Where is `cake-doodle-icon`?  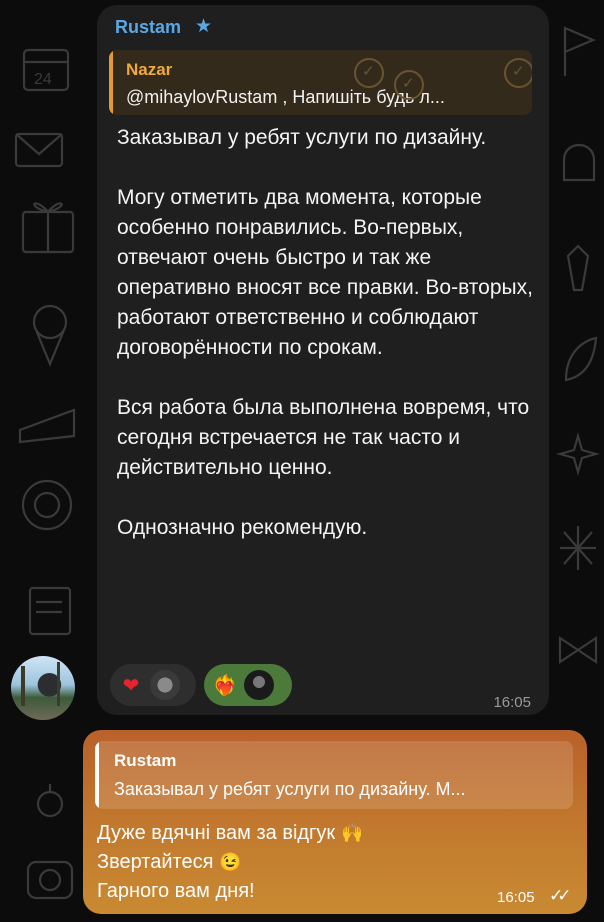 cake-doodle-icon is located at coordinates (47, 426).